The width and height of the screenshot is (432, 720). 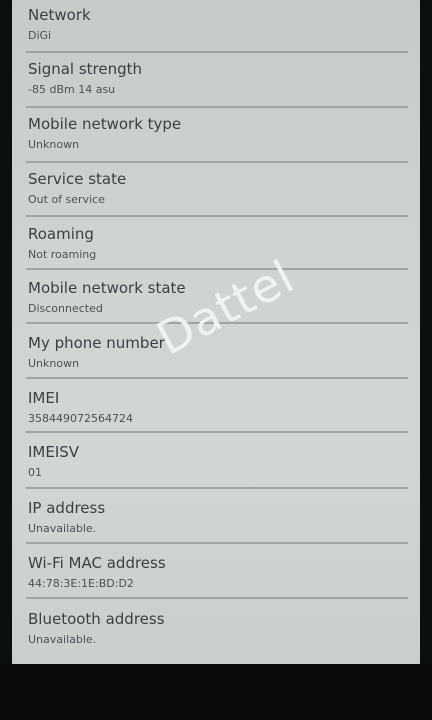 I want to click on item-title: IMEISV, so click(x=54, y=452).